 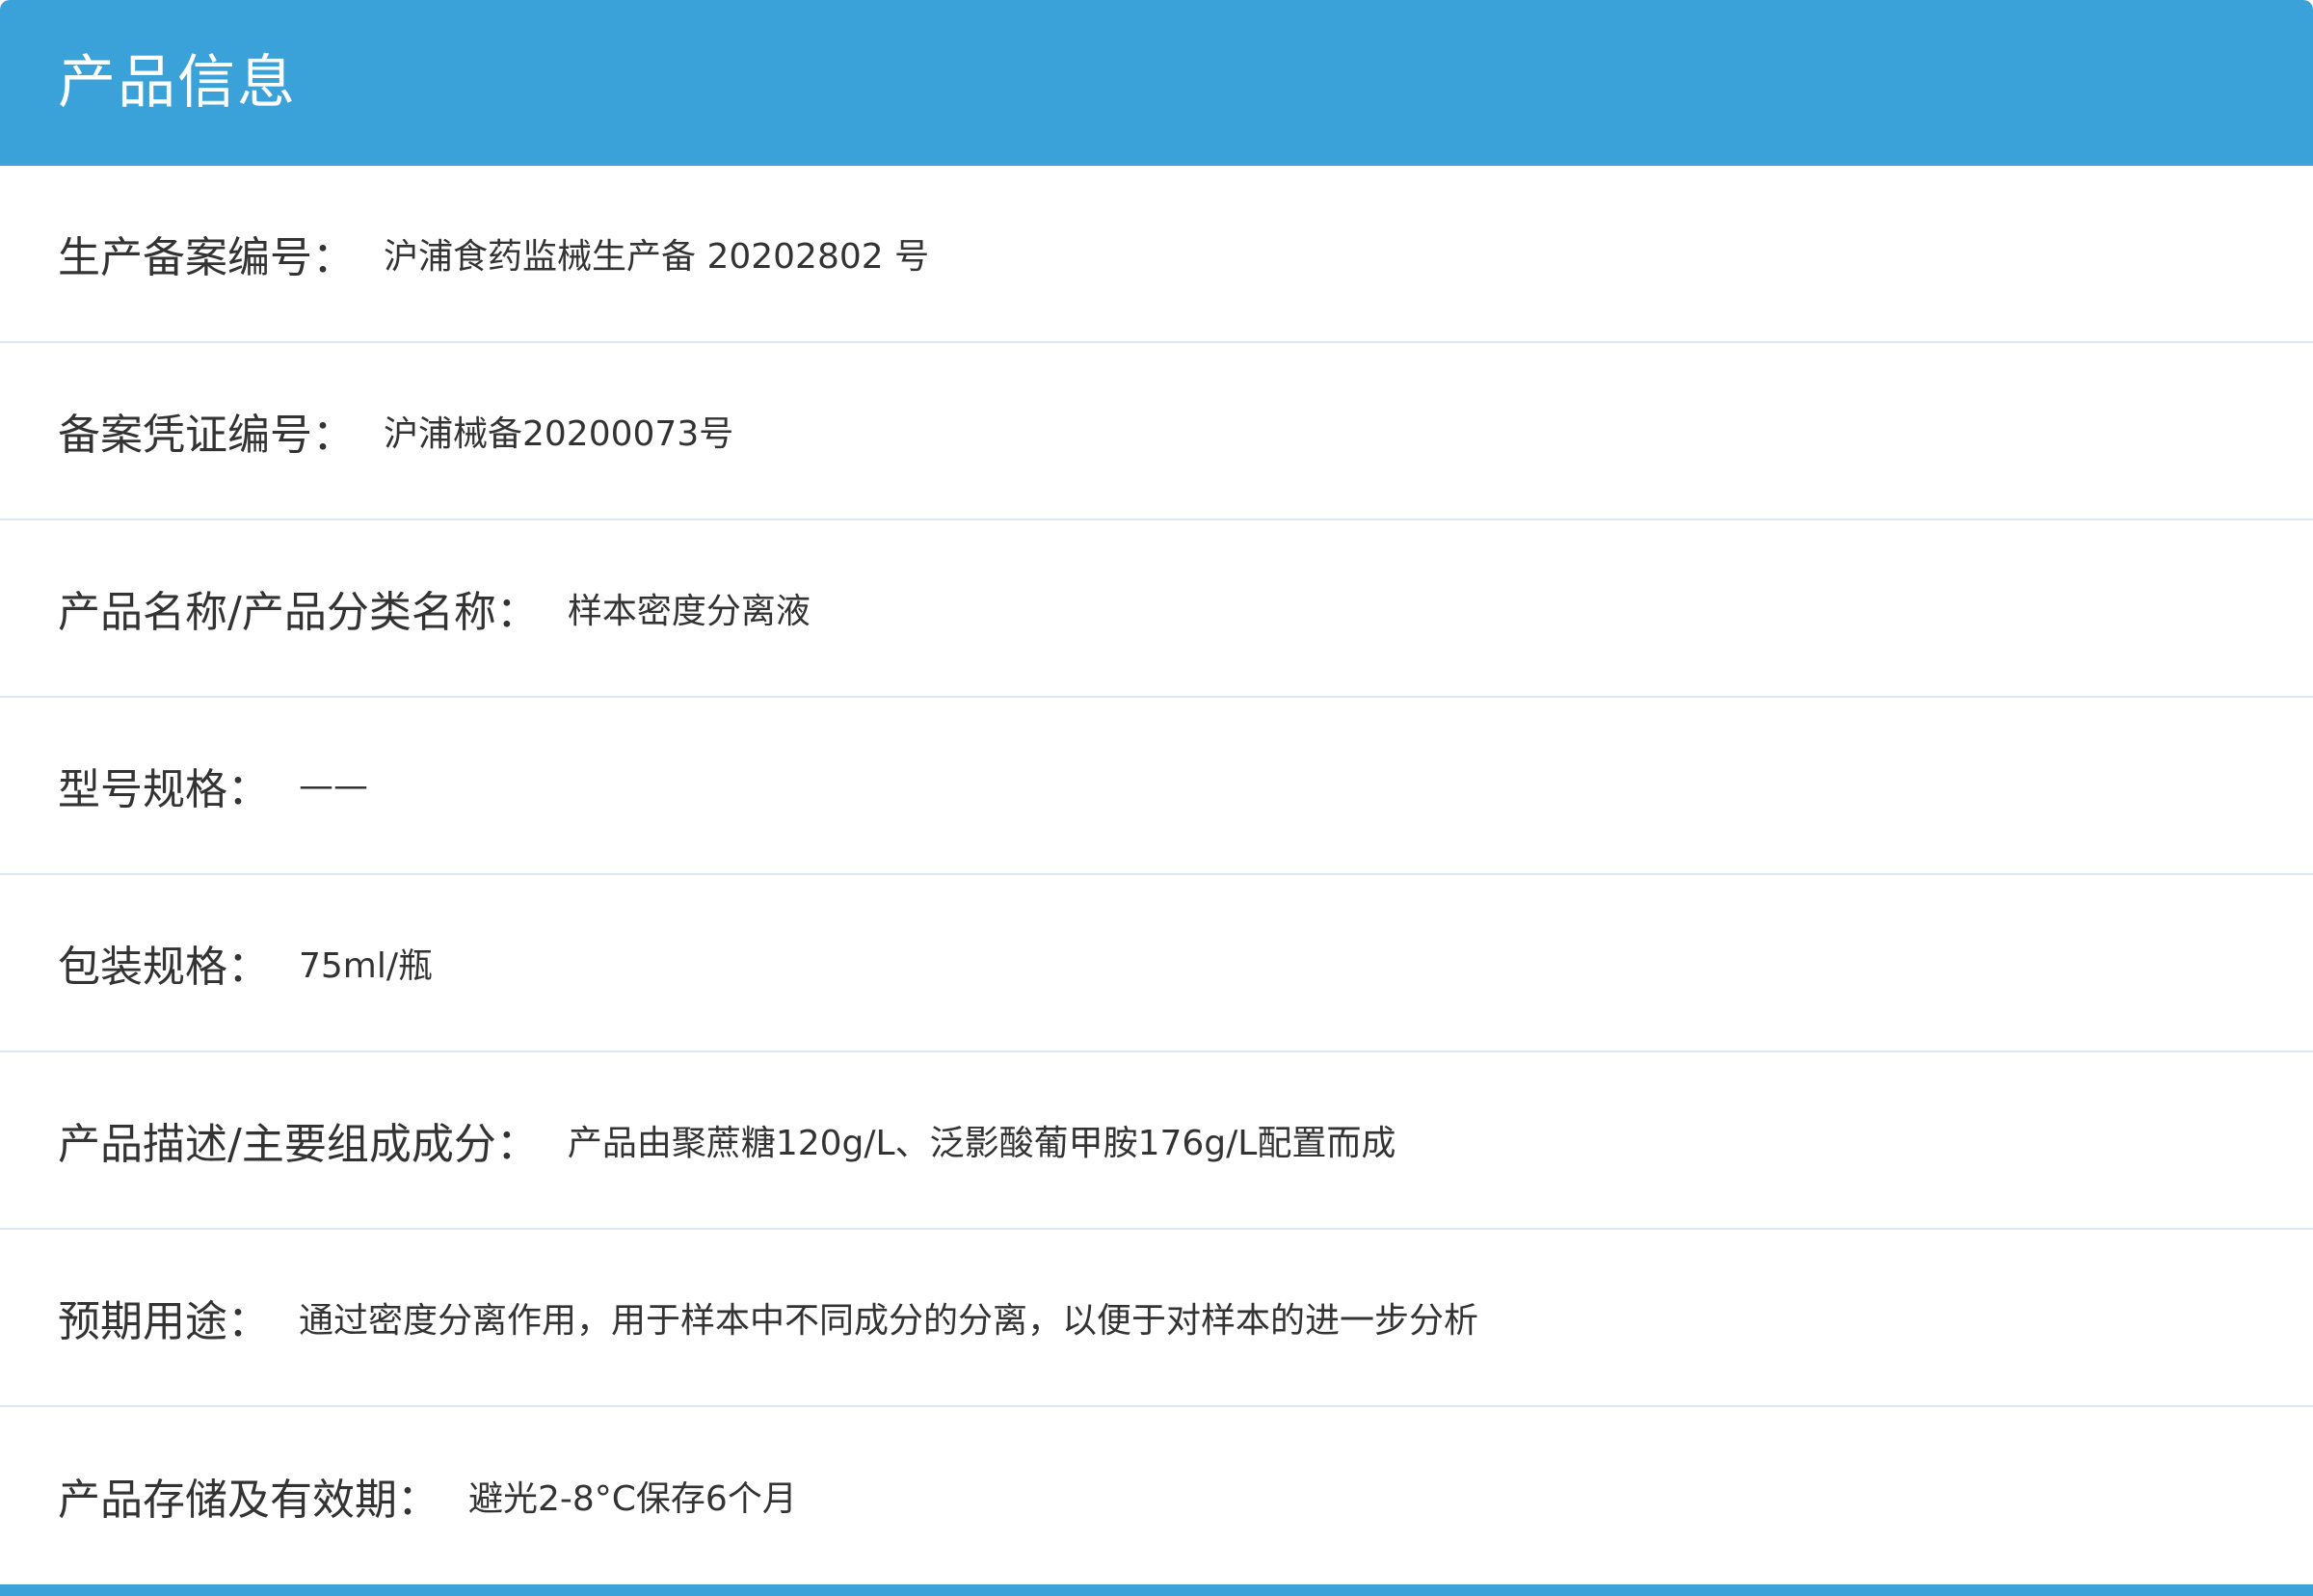 I want to click on row-label: 预期用途：, so click(x=164, y=1321).